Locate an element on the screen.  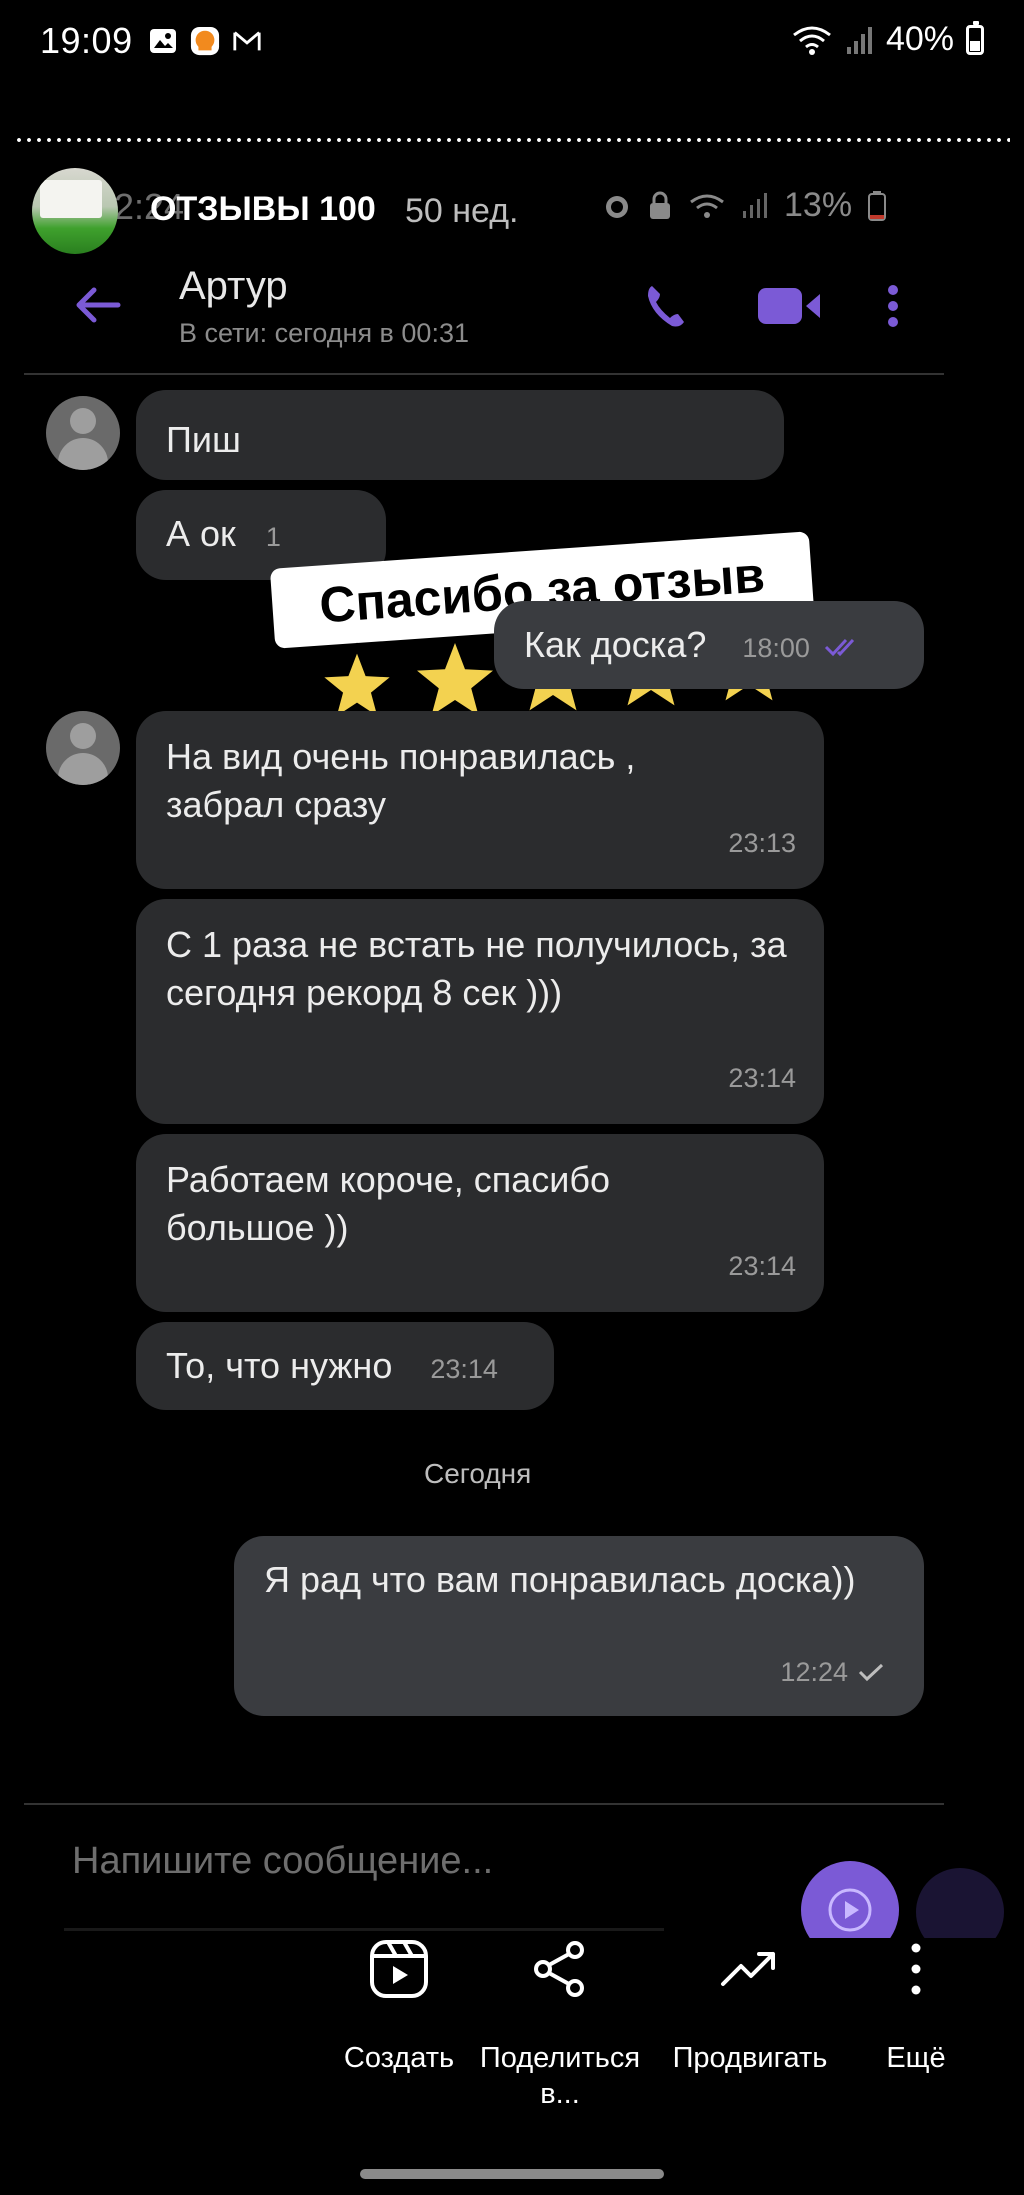
trending-up-icon is located at coordinates (748, 1969).